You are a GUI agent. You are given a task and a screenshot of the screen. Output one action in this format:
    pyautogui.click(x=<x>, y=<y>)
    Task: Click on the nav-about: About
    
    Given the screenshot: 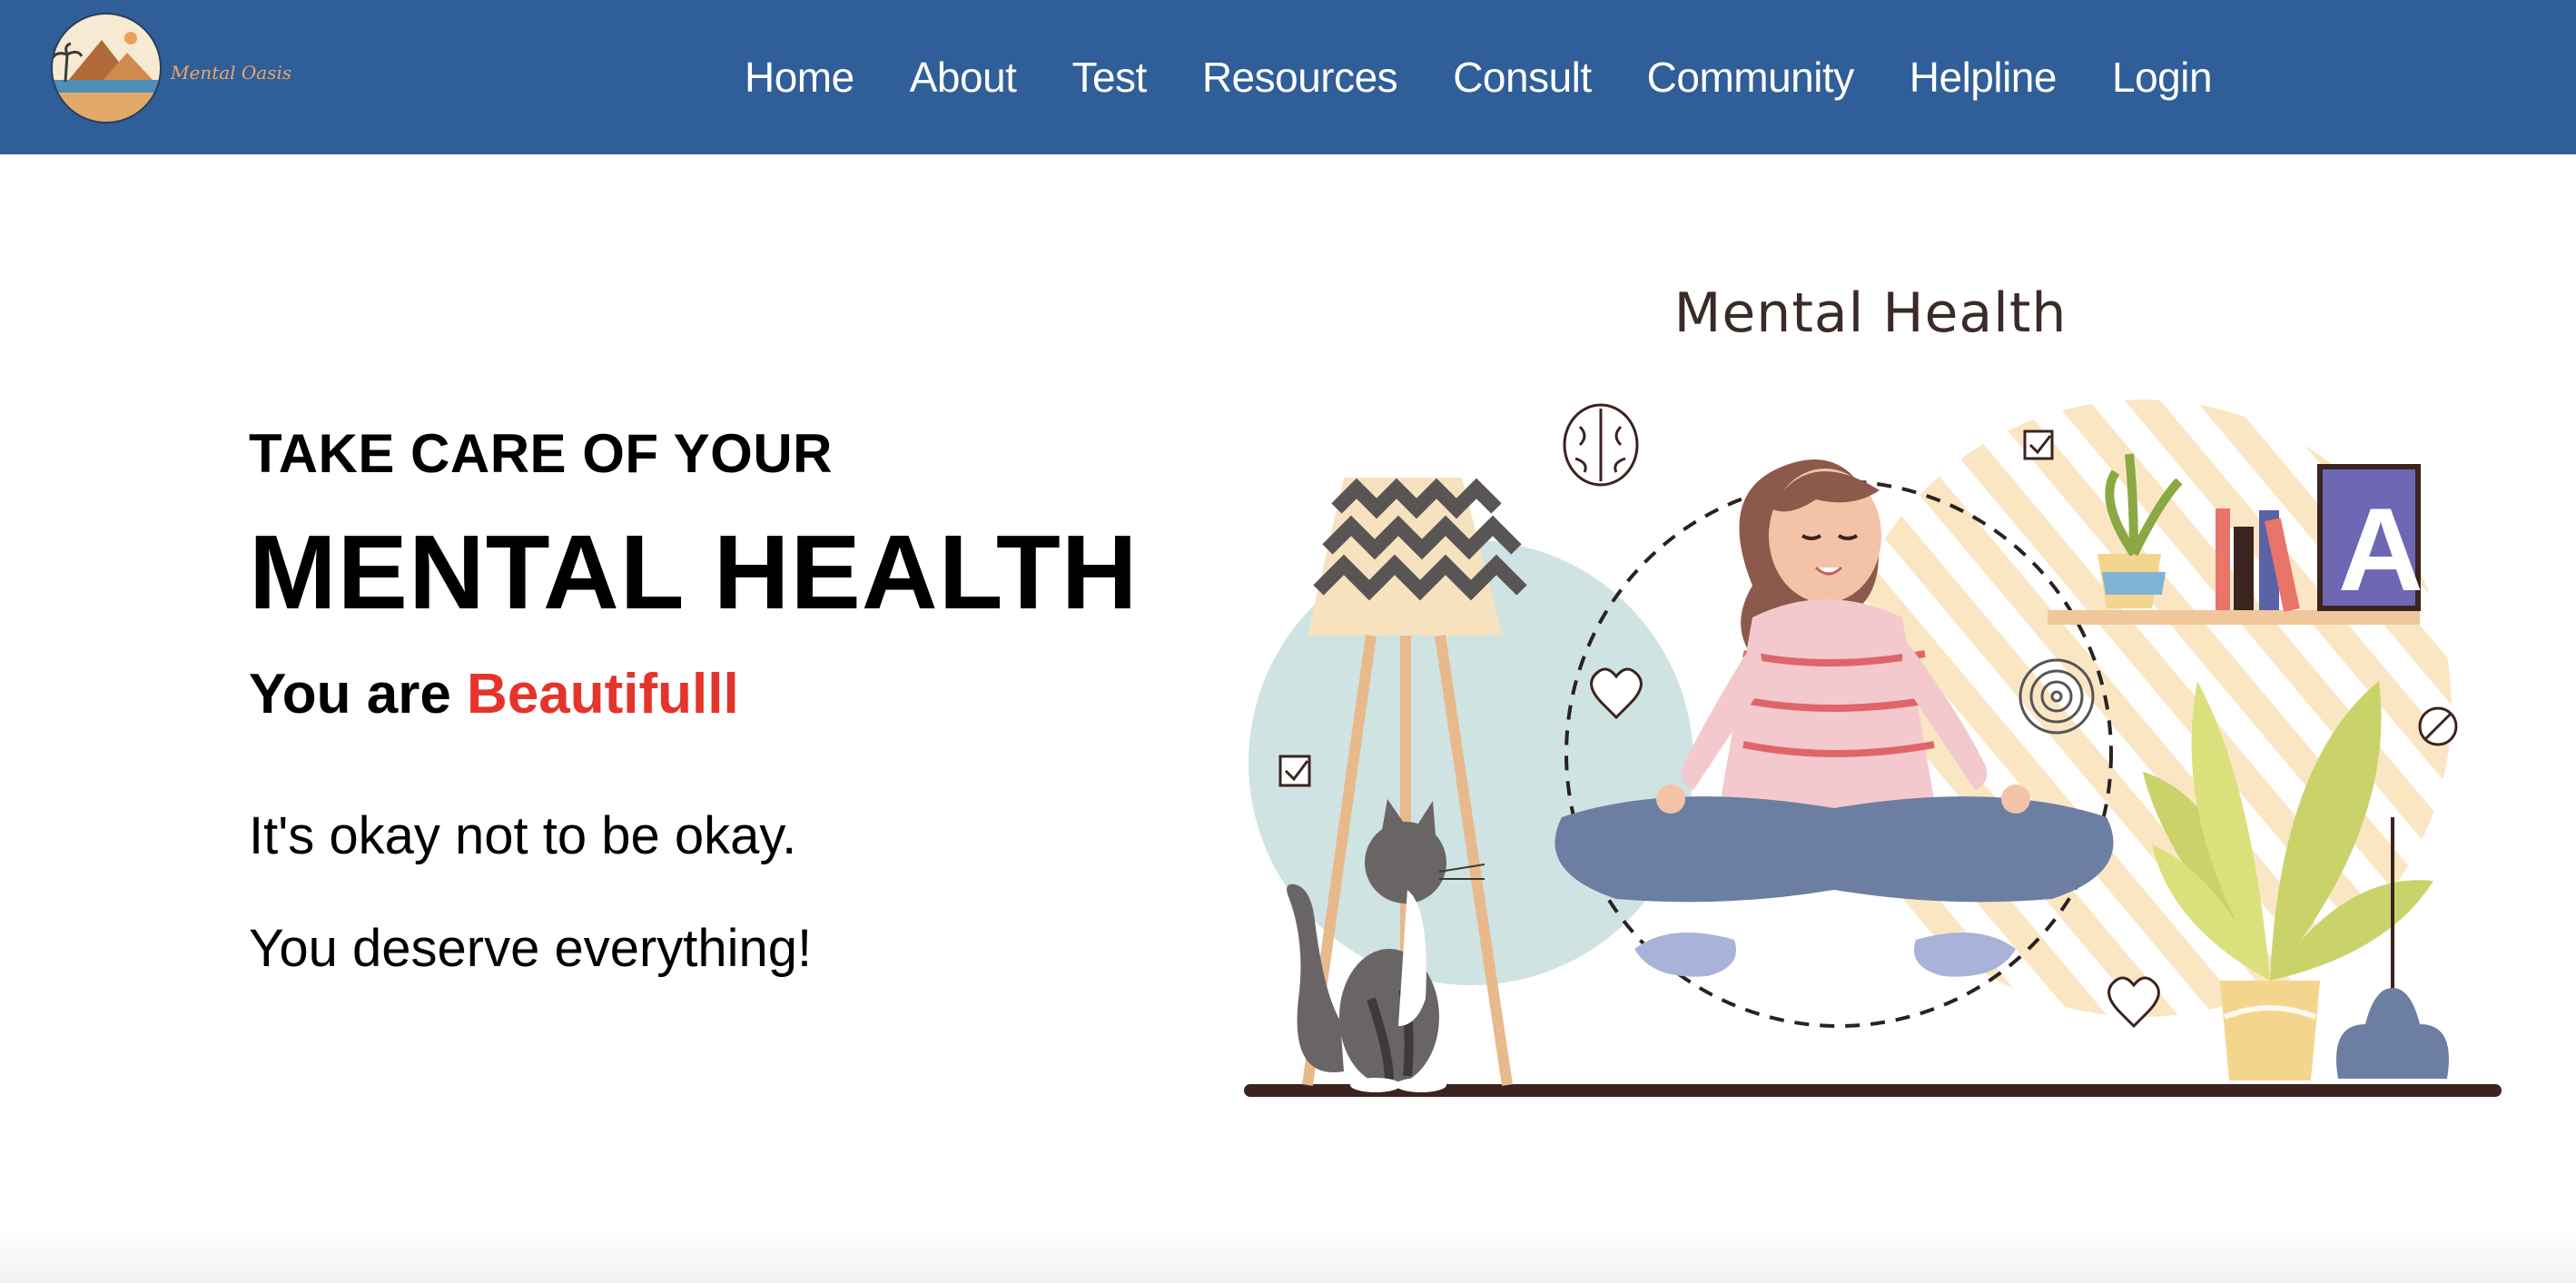 What is the action you would take?
    pyautogui.click(x=964, y=77)
    